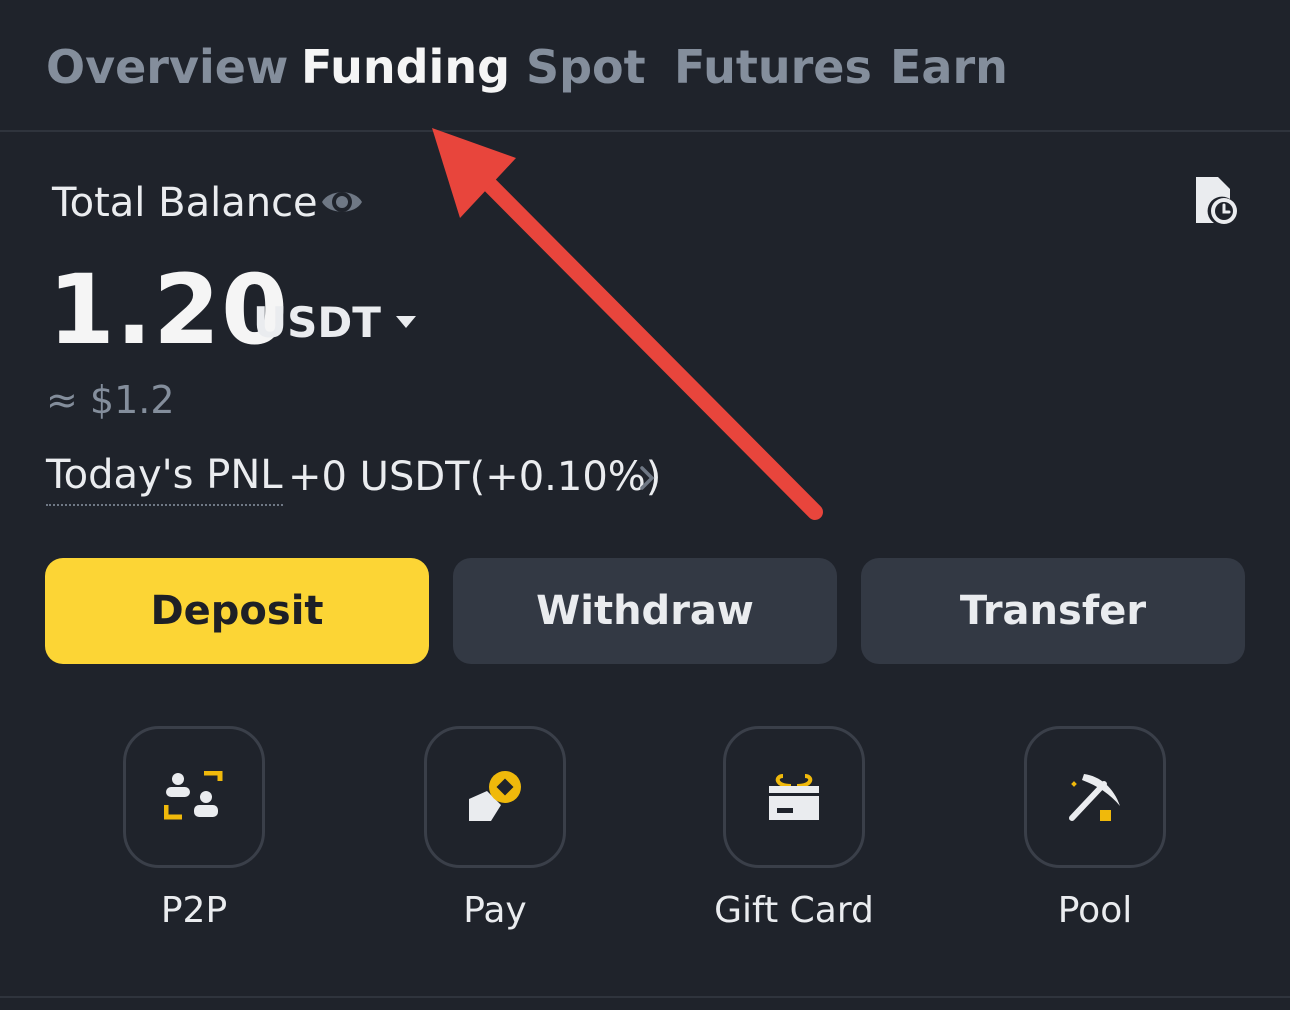 This screenshot has height=1010, width=1290. Describe the element at coordinates (185, 203) in the screenshot. I see `total-balance-label: Total Balance` at that location.